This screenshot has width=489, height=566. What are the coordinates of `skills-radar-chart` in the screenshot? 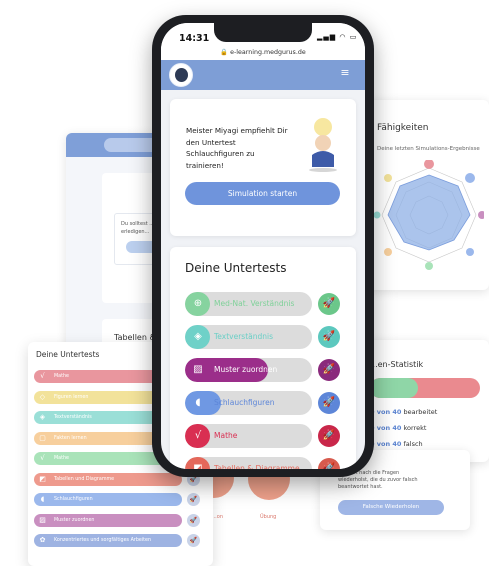 It's located at (429, 215).